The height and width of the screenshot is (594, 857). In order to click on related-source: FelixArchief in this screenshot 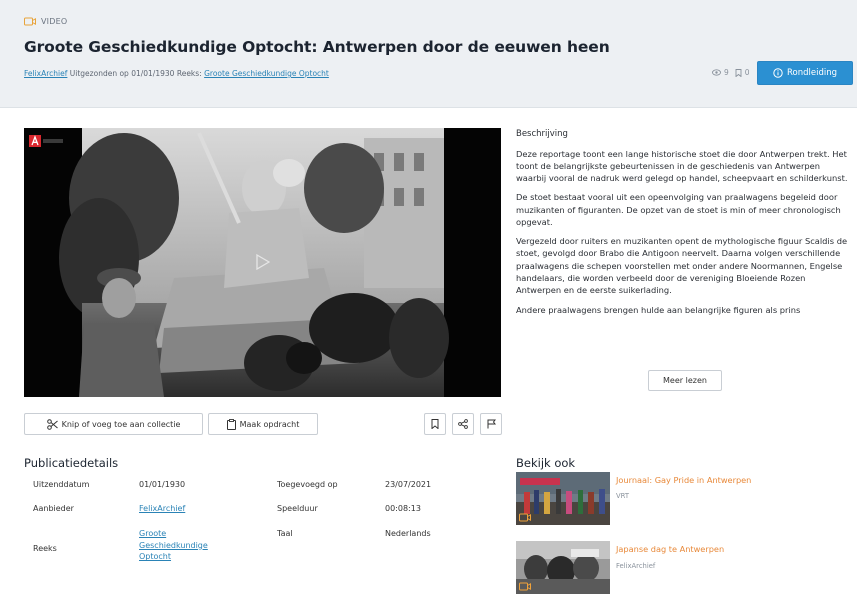, I will do `click(636, 566)`.